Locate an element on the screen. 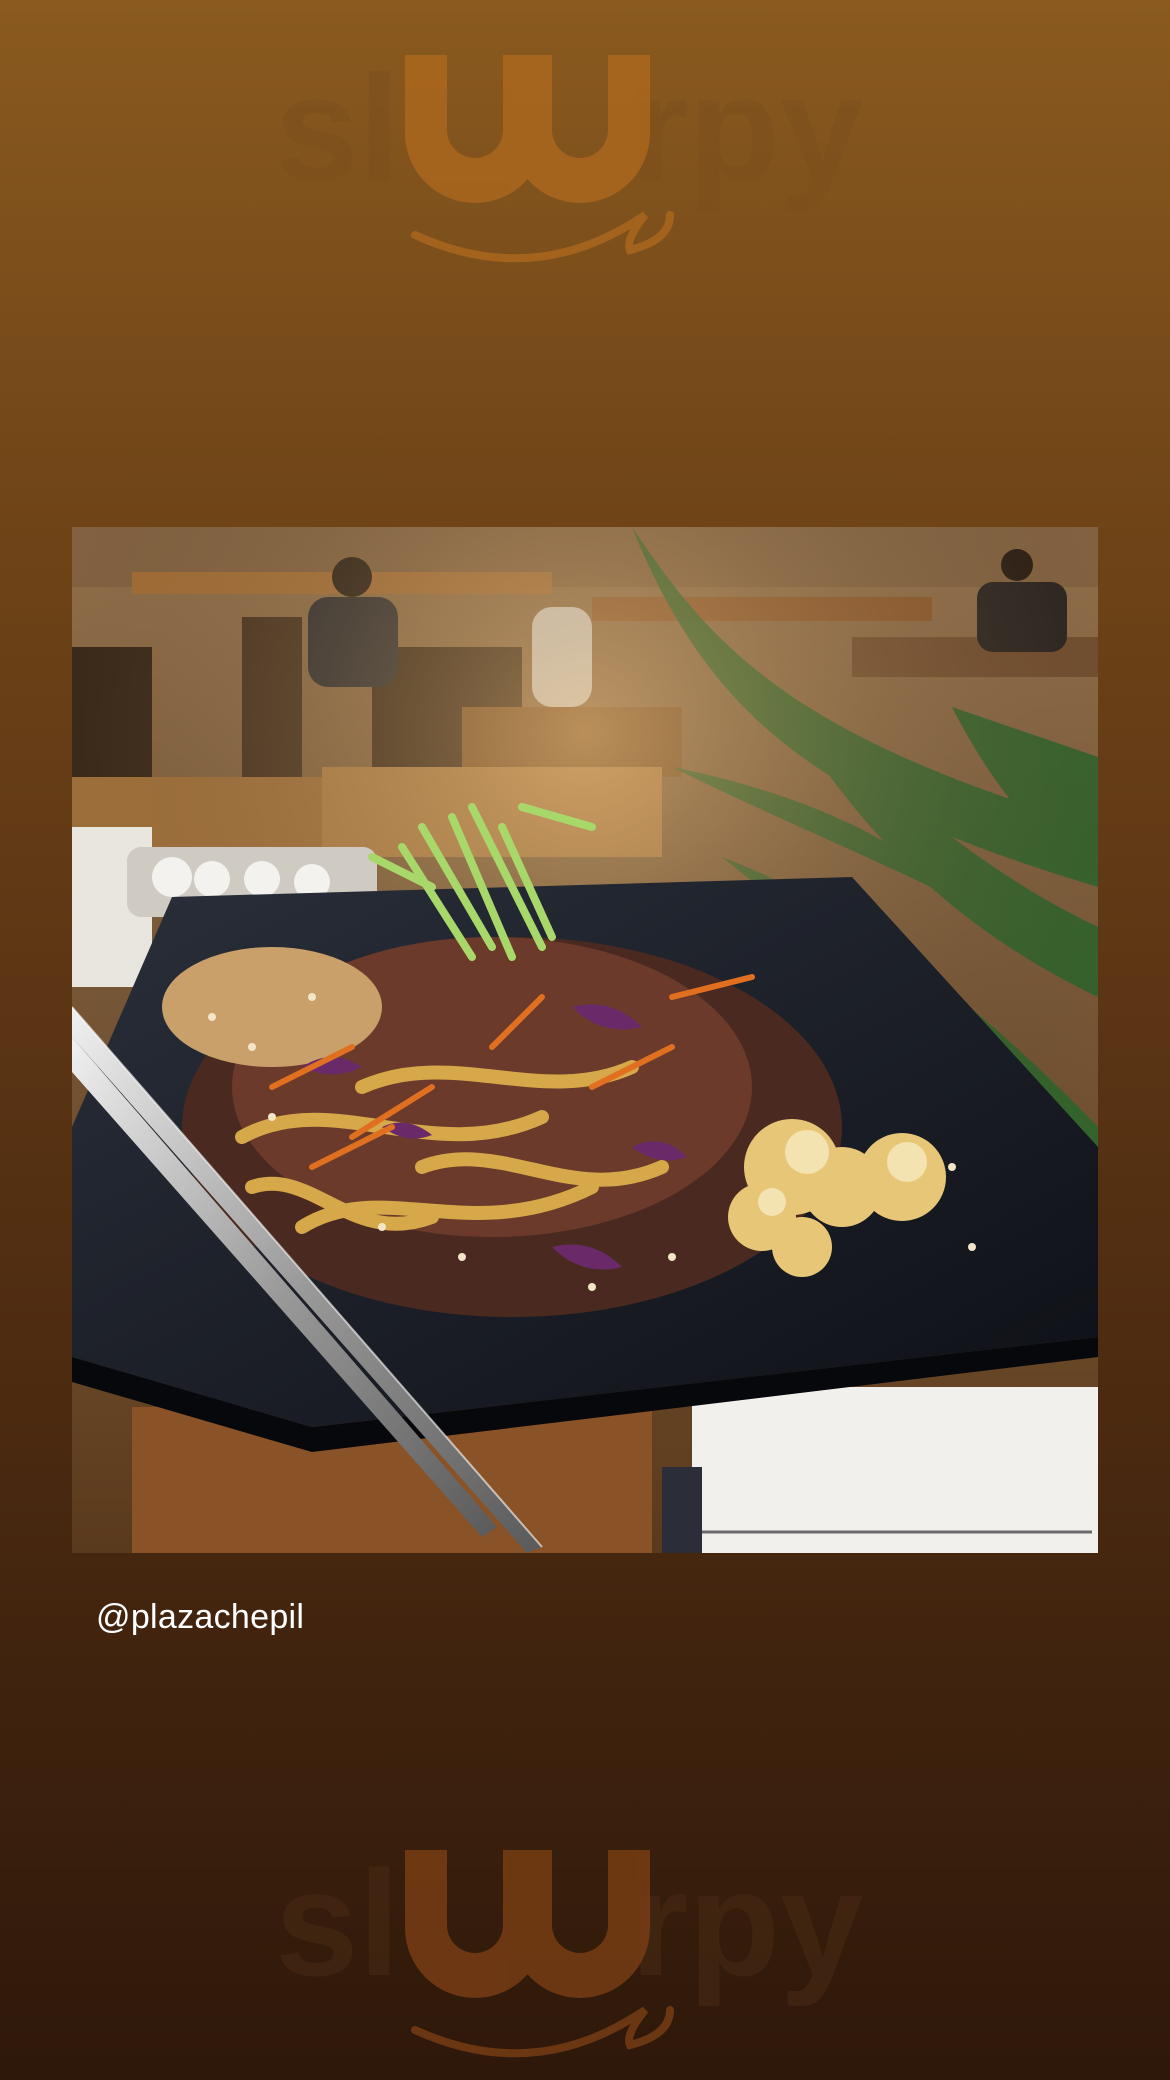 The height and width of the screenshot is (2080, 1170). story-handle: @plazachepil is located at coordinates (200, 1617).